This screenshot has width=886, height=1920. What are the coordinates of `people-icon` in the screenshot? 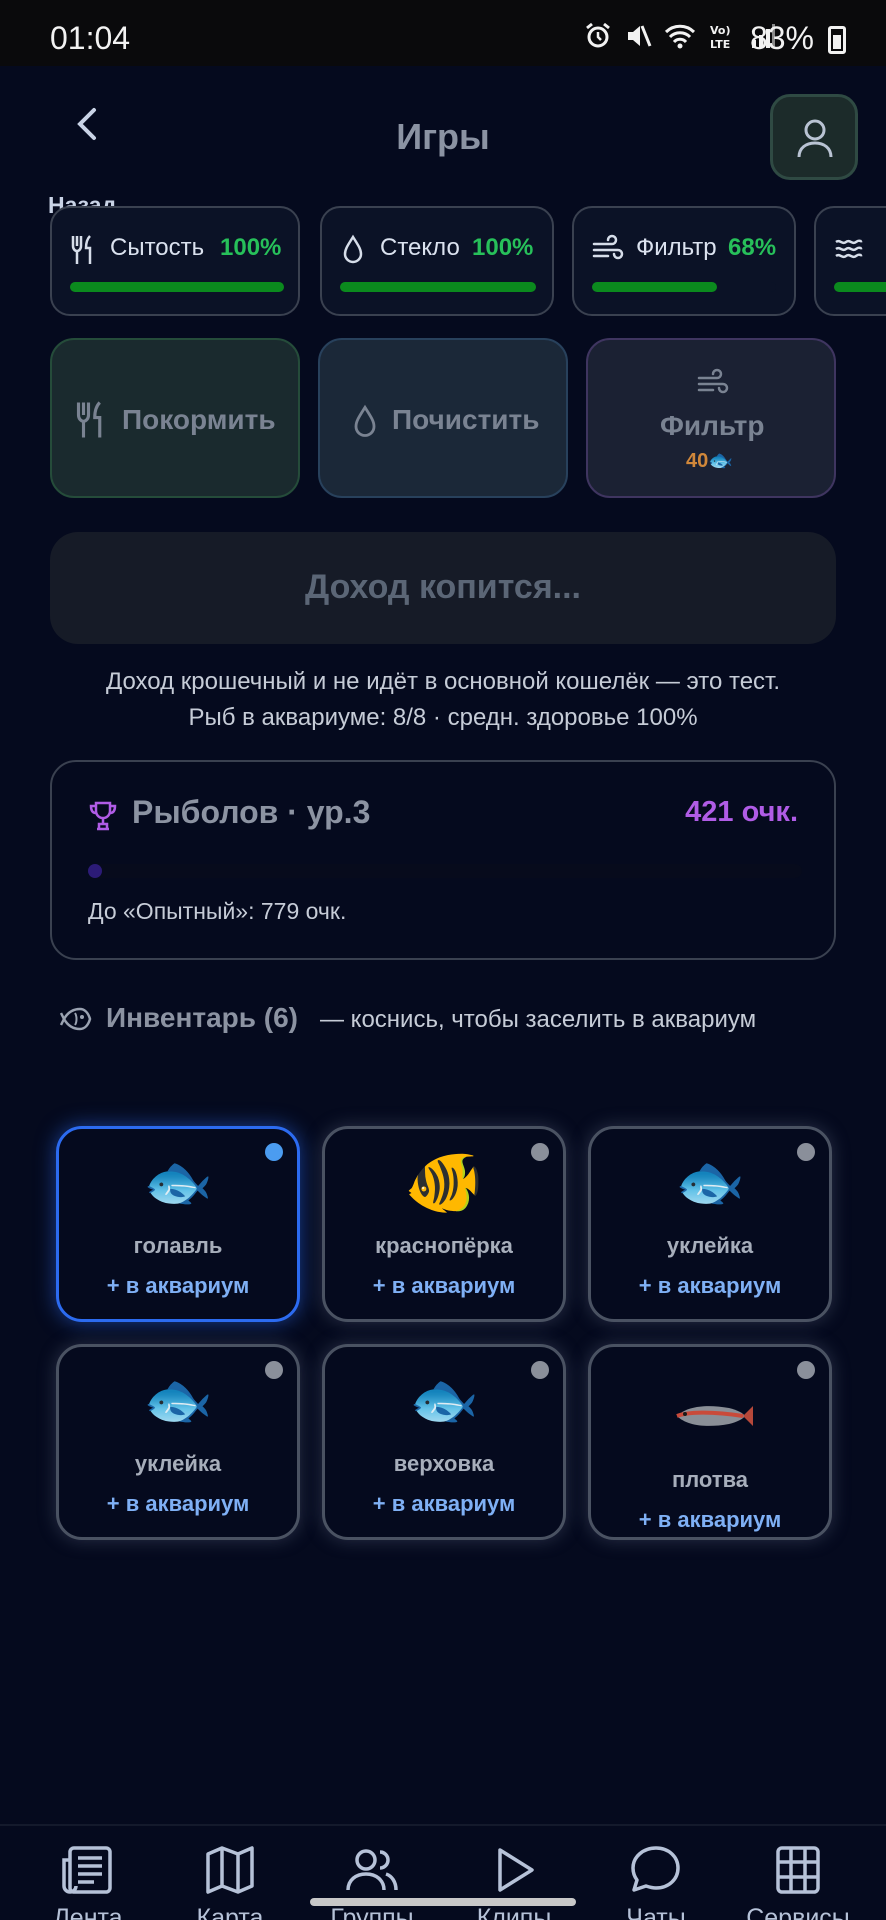 It's located at (372, 1870).